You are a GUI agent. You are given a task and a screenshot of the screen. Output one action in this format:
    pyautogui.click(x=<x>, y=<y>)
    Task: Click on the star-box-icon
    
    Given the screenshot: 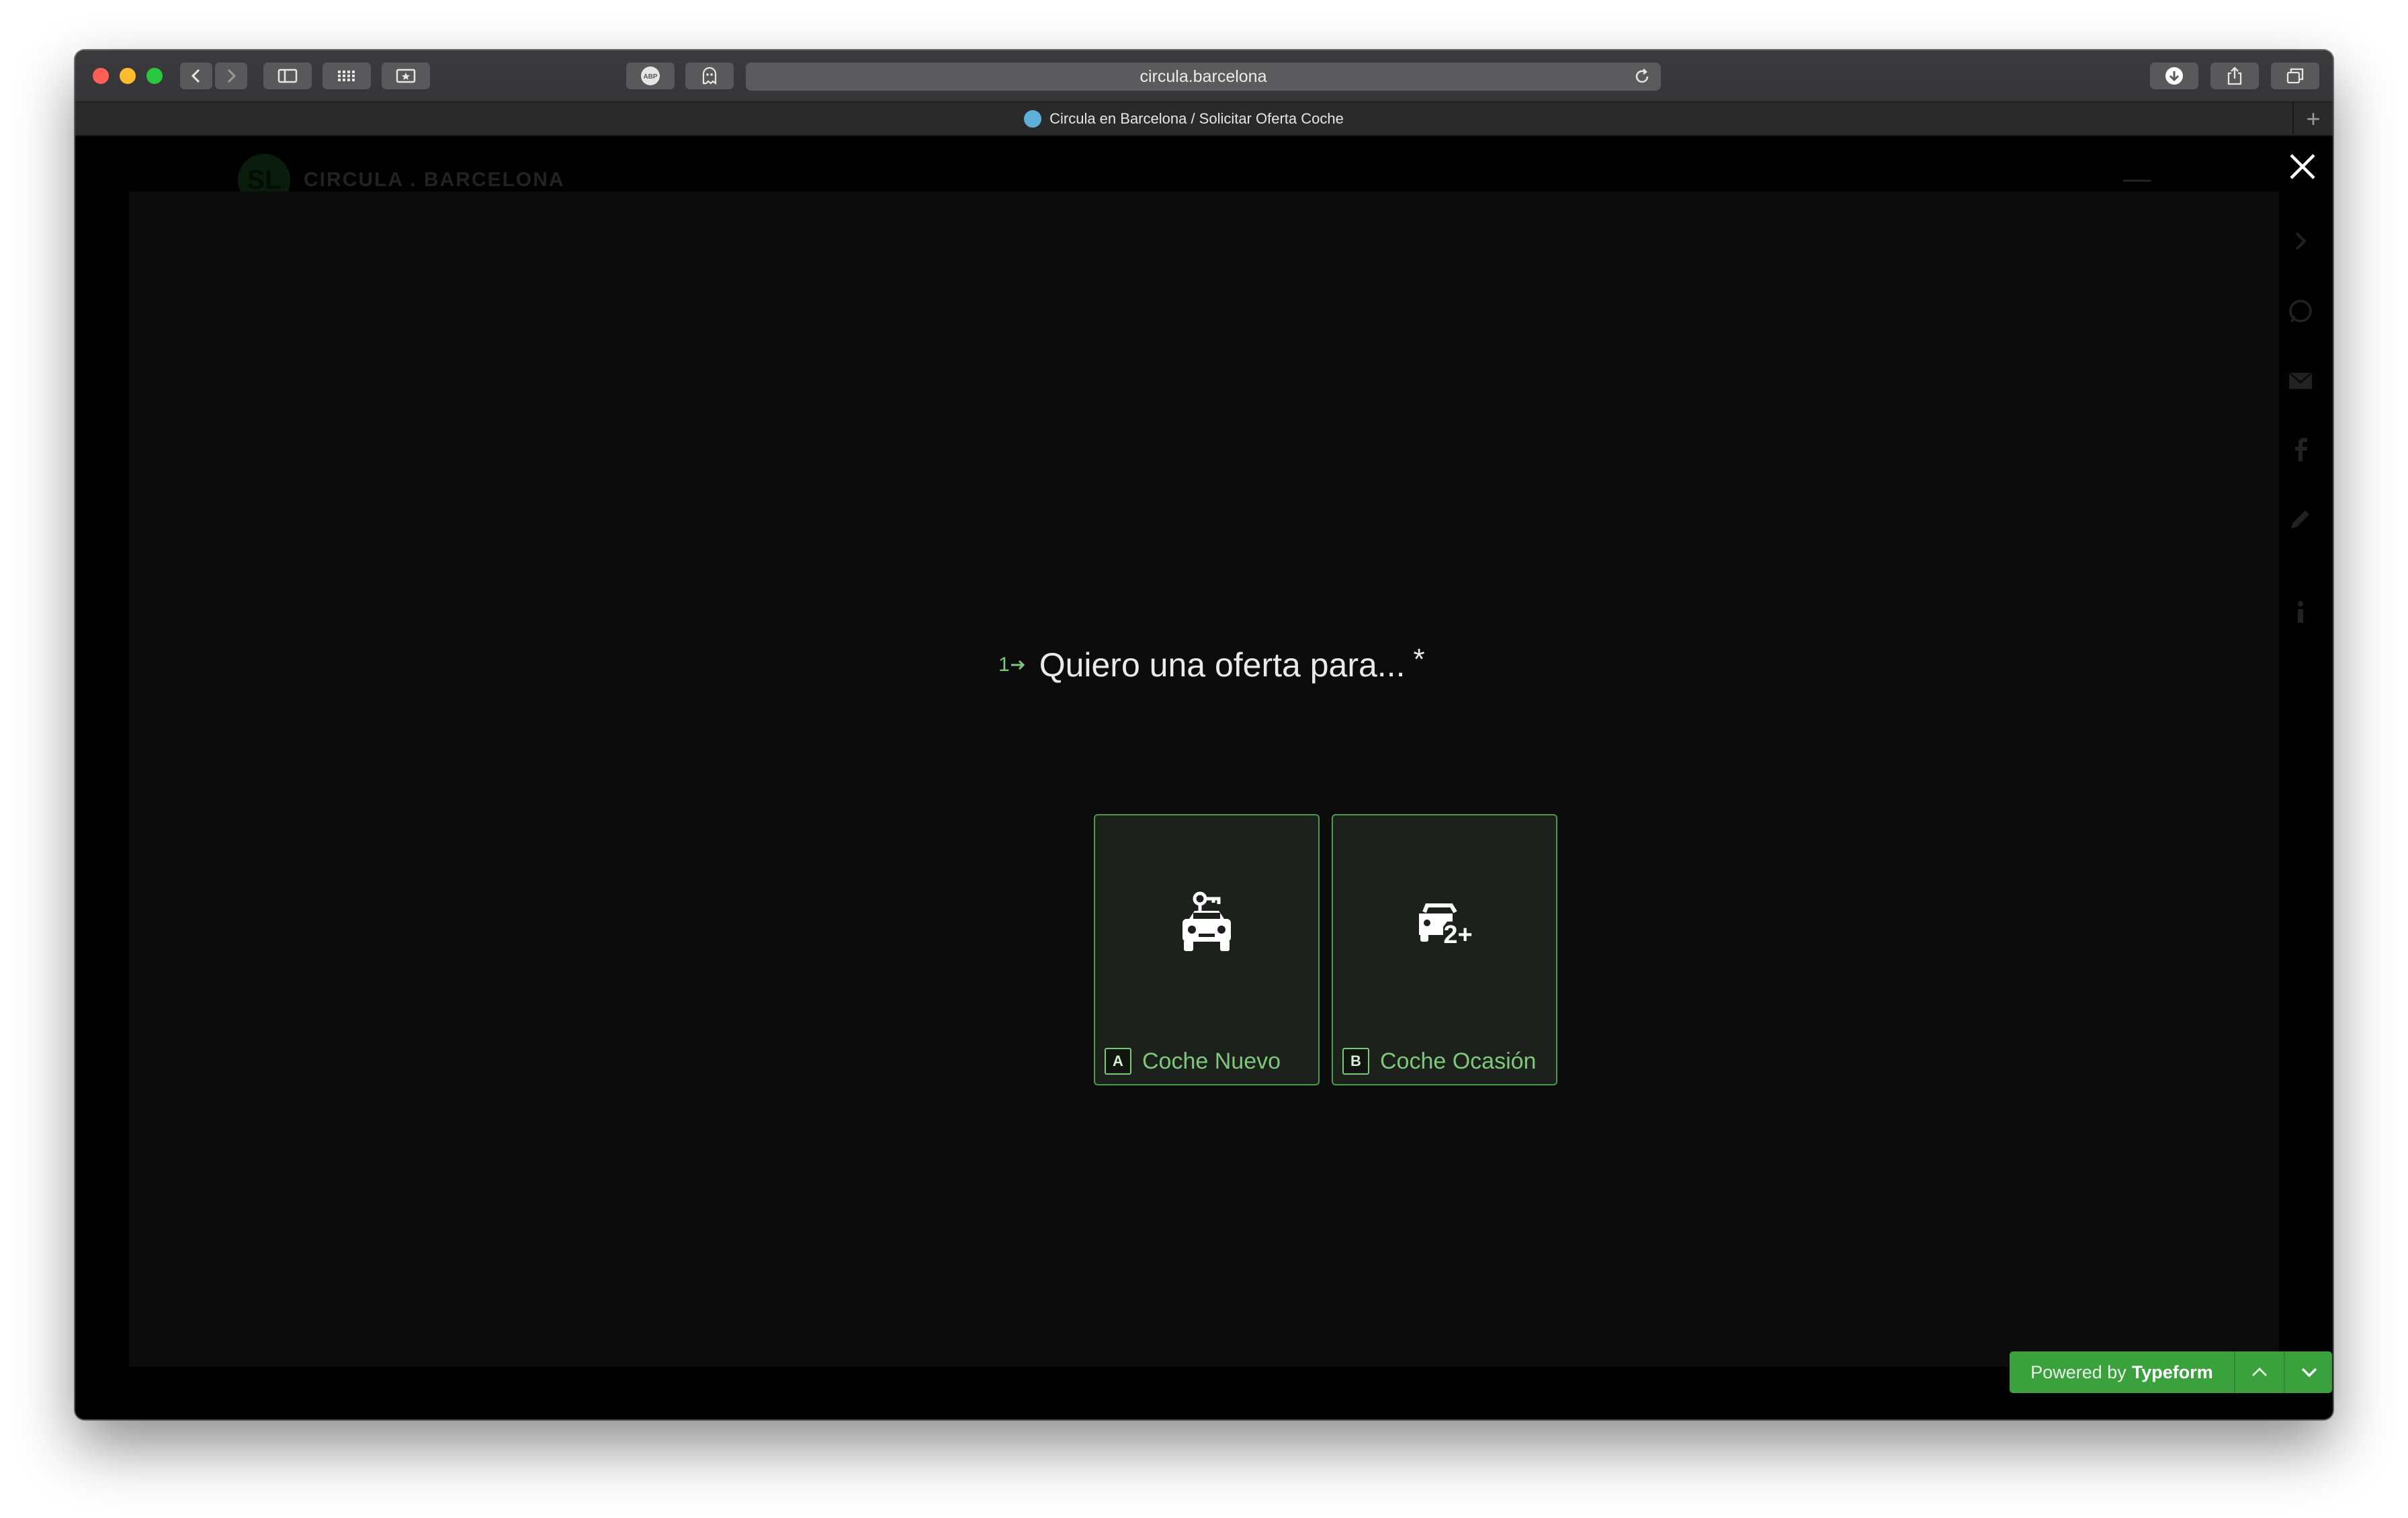 What is the action you would take?
    pyautogui.click(x=406, y=76)
    